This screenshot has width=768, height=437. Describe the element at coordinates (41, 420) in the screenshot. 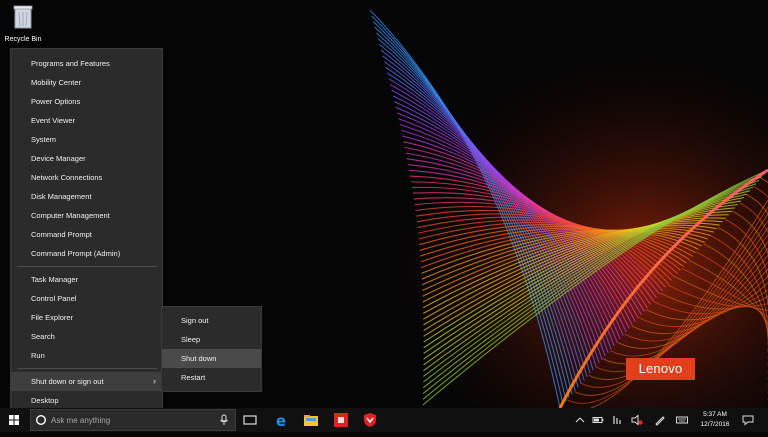

I see `cortana-icon` at that location.